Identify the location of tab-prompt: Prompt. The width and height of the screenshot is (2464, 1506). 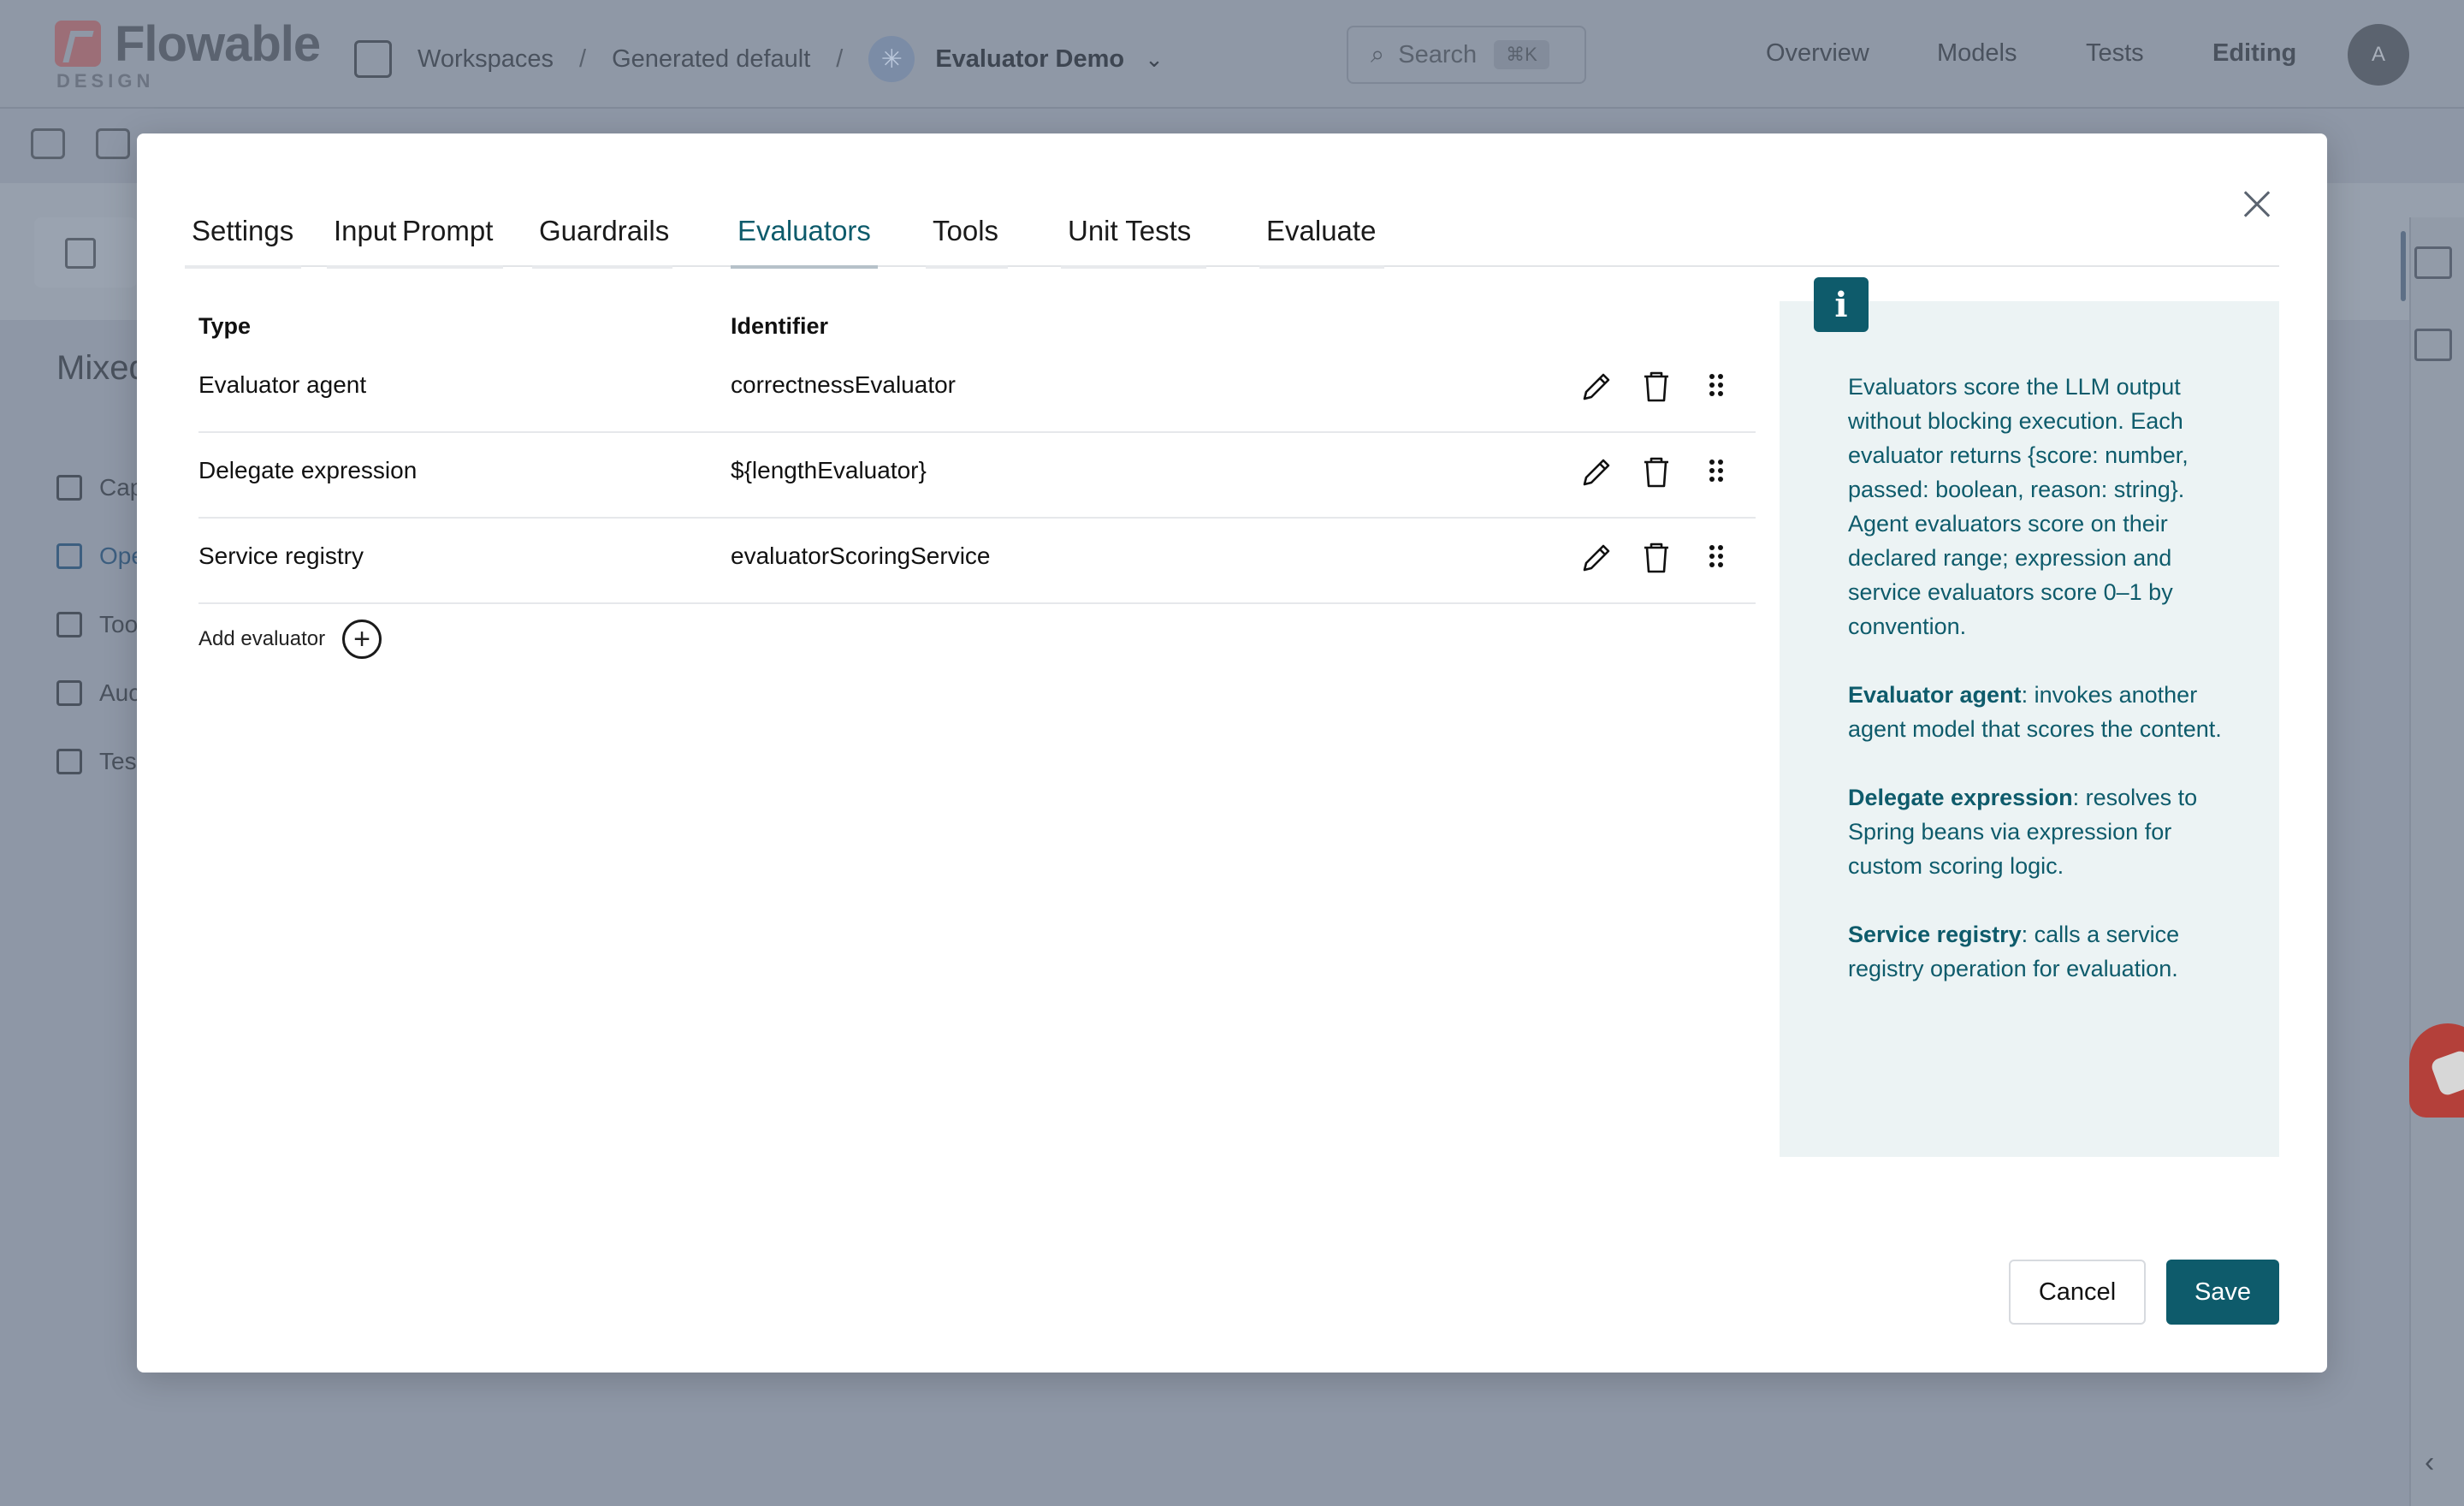
(449, 240).